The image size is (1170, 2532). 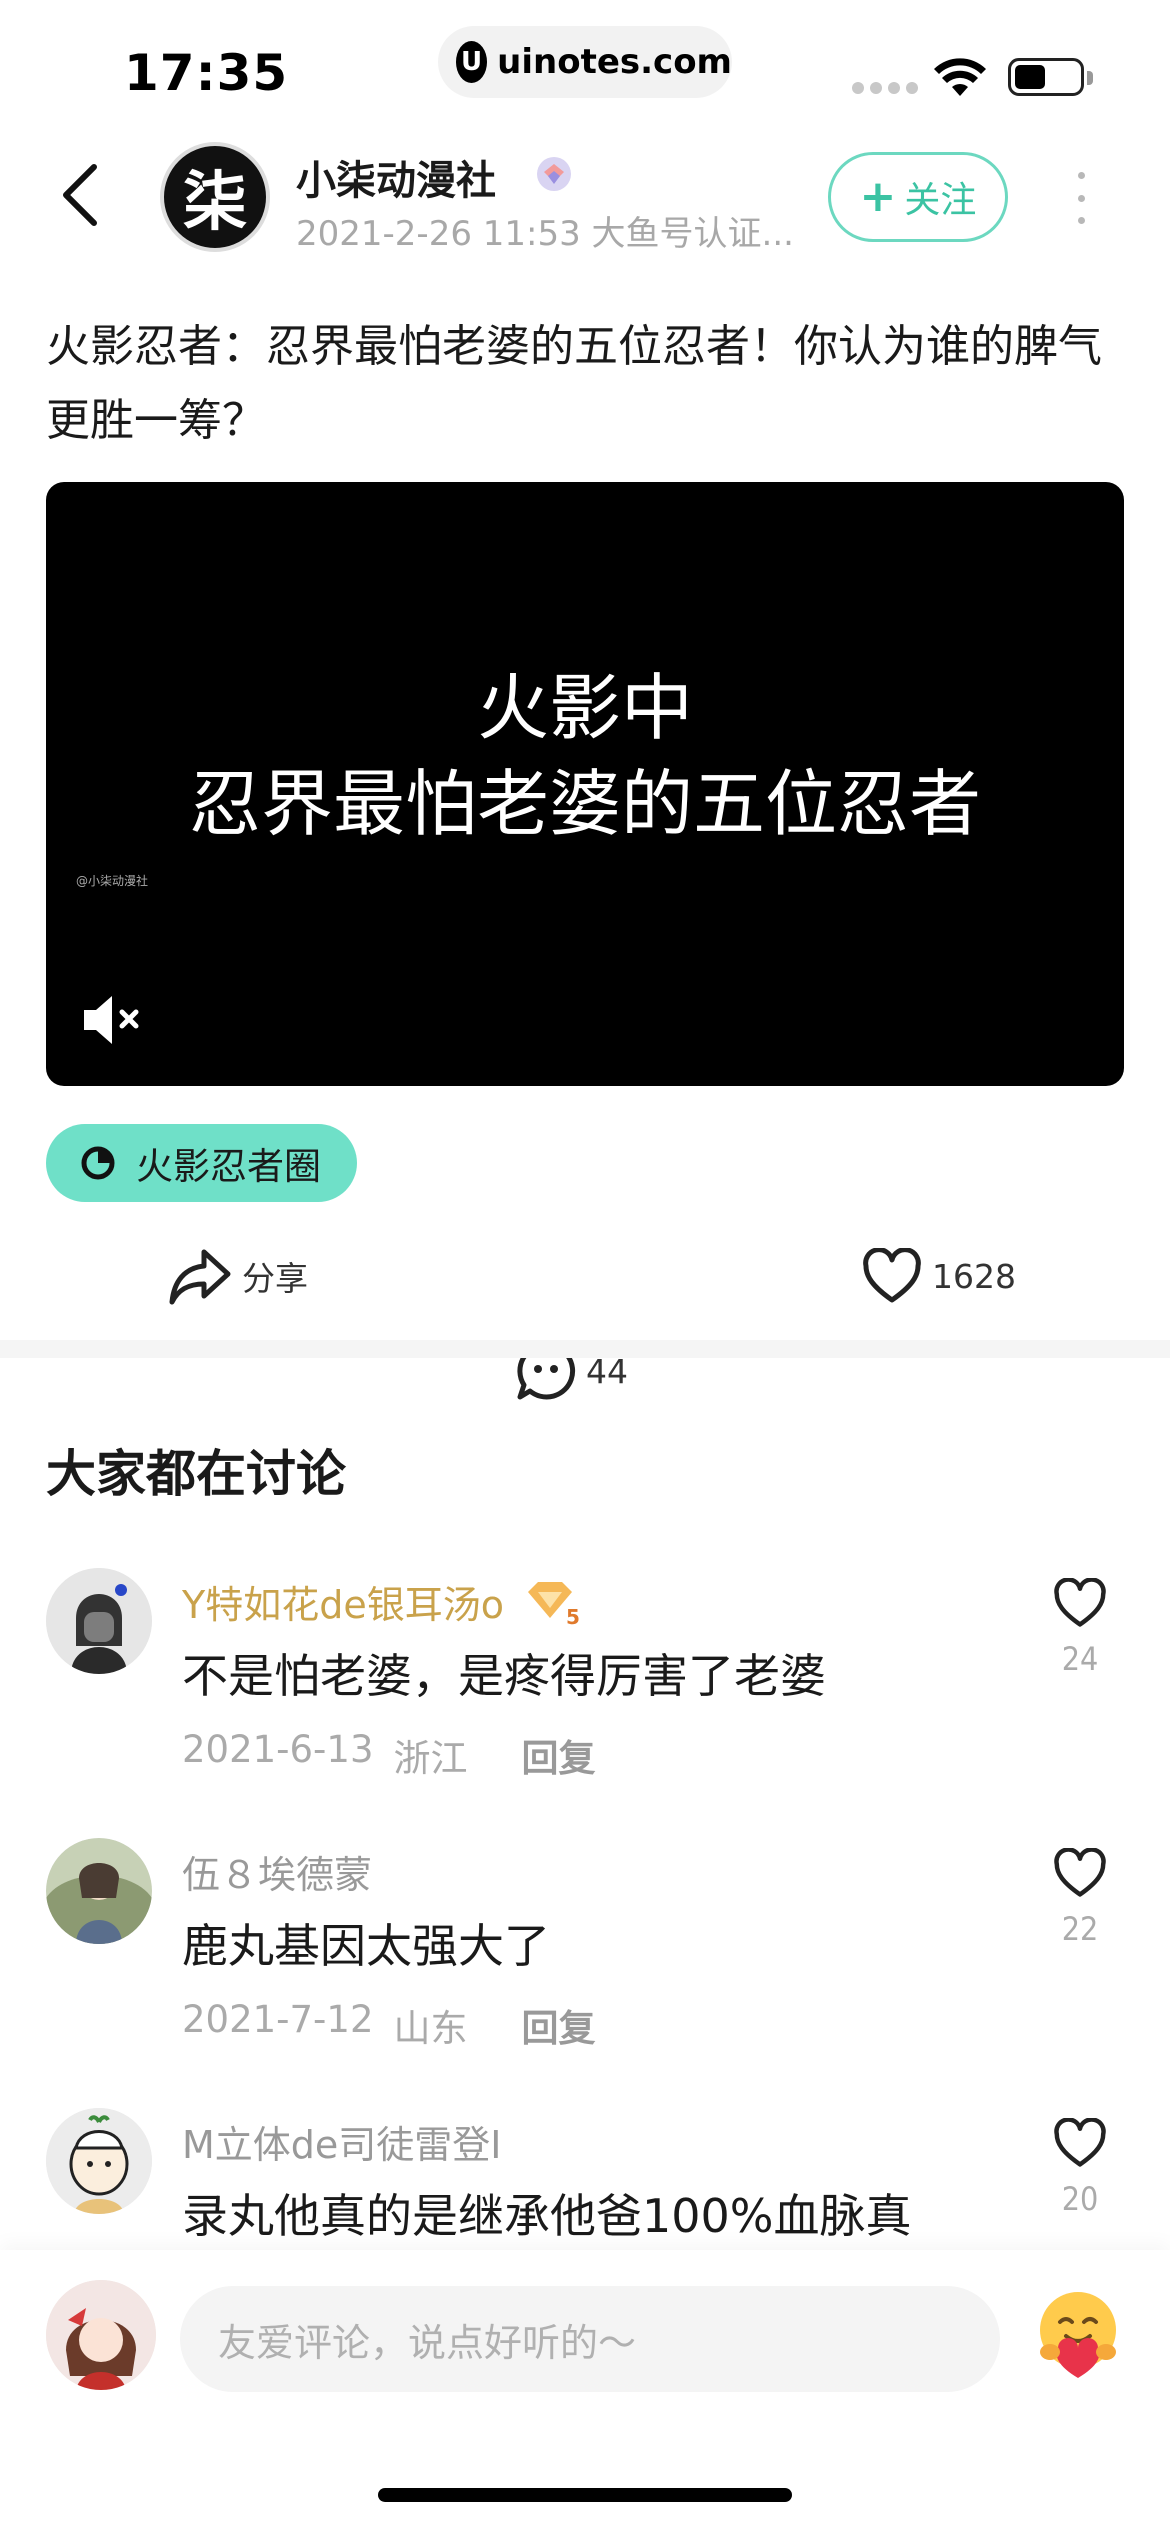 I want to click on commenter-name-text: M立体de司徒雷登I, so click(x=342, y=2145).